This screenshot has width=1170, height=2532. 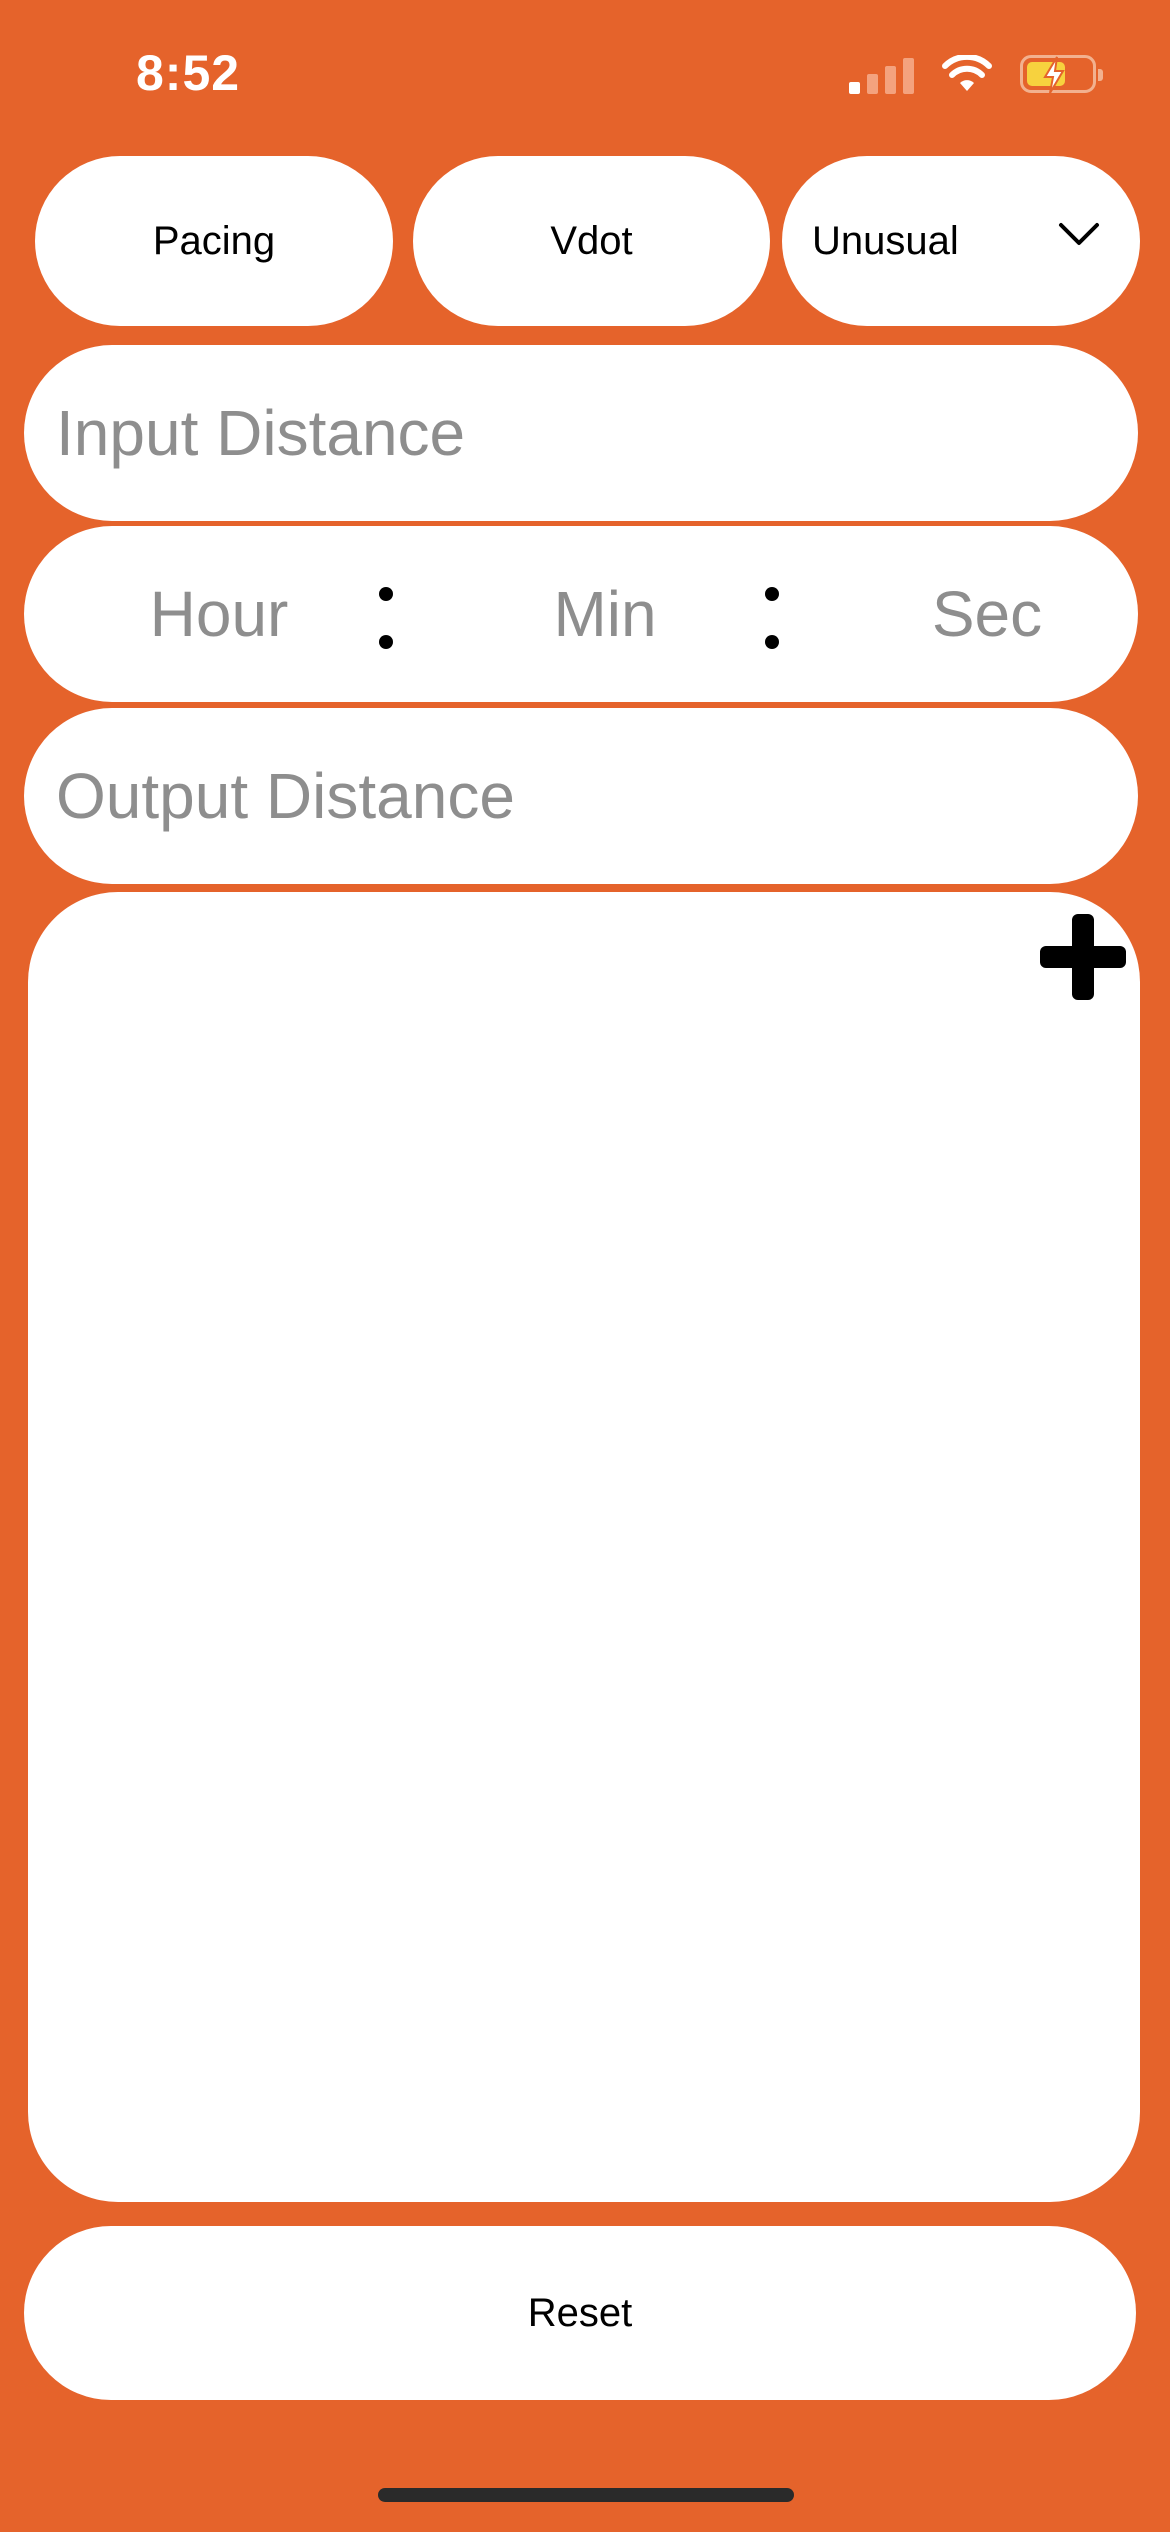 I want to click on unusual-dropdown-label: Unusual, so click(x=885, y=240).